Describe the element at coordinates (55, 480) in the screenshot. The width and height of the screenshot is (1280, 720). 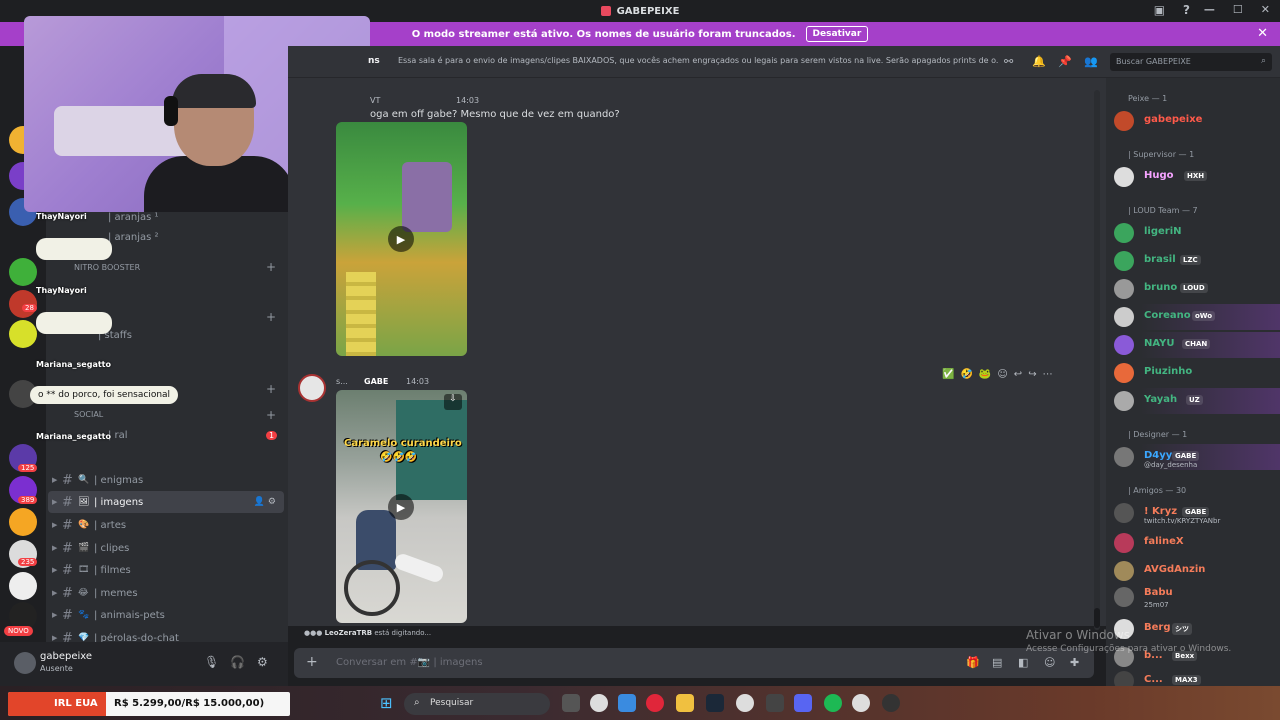
I see `chevron-icon: ▶` at that location.